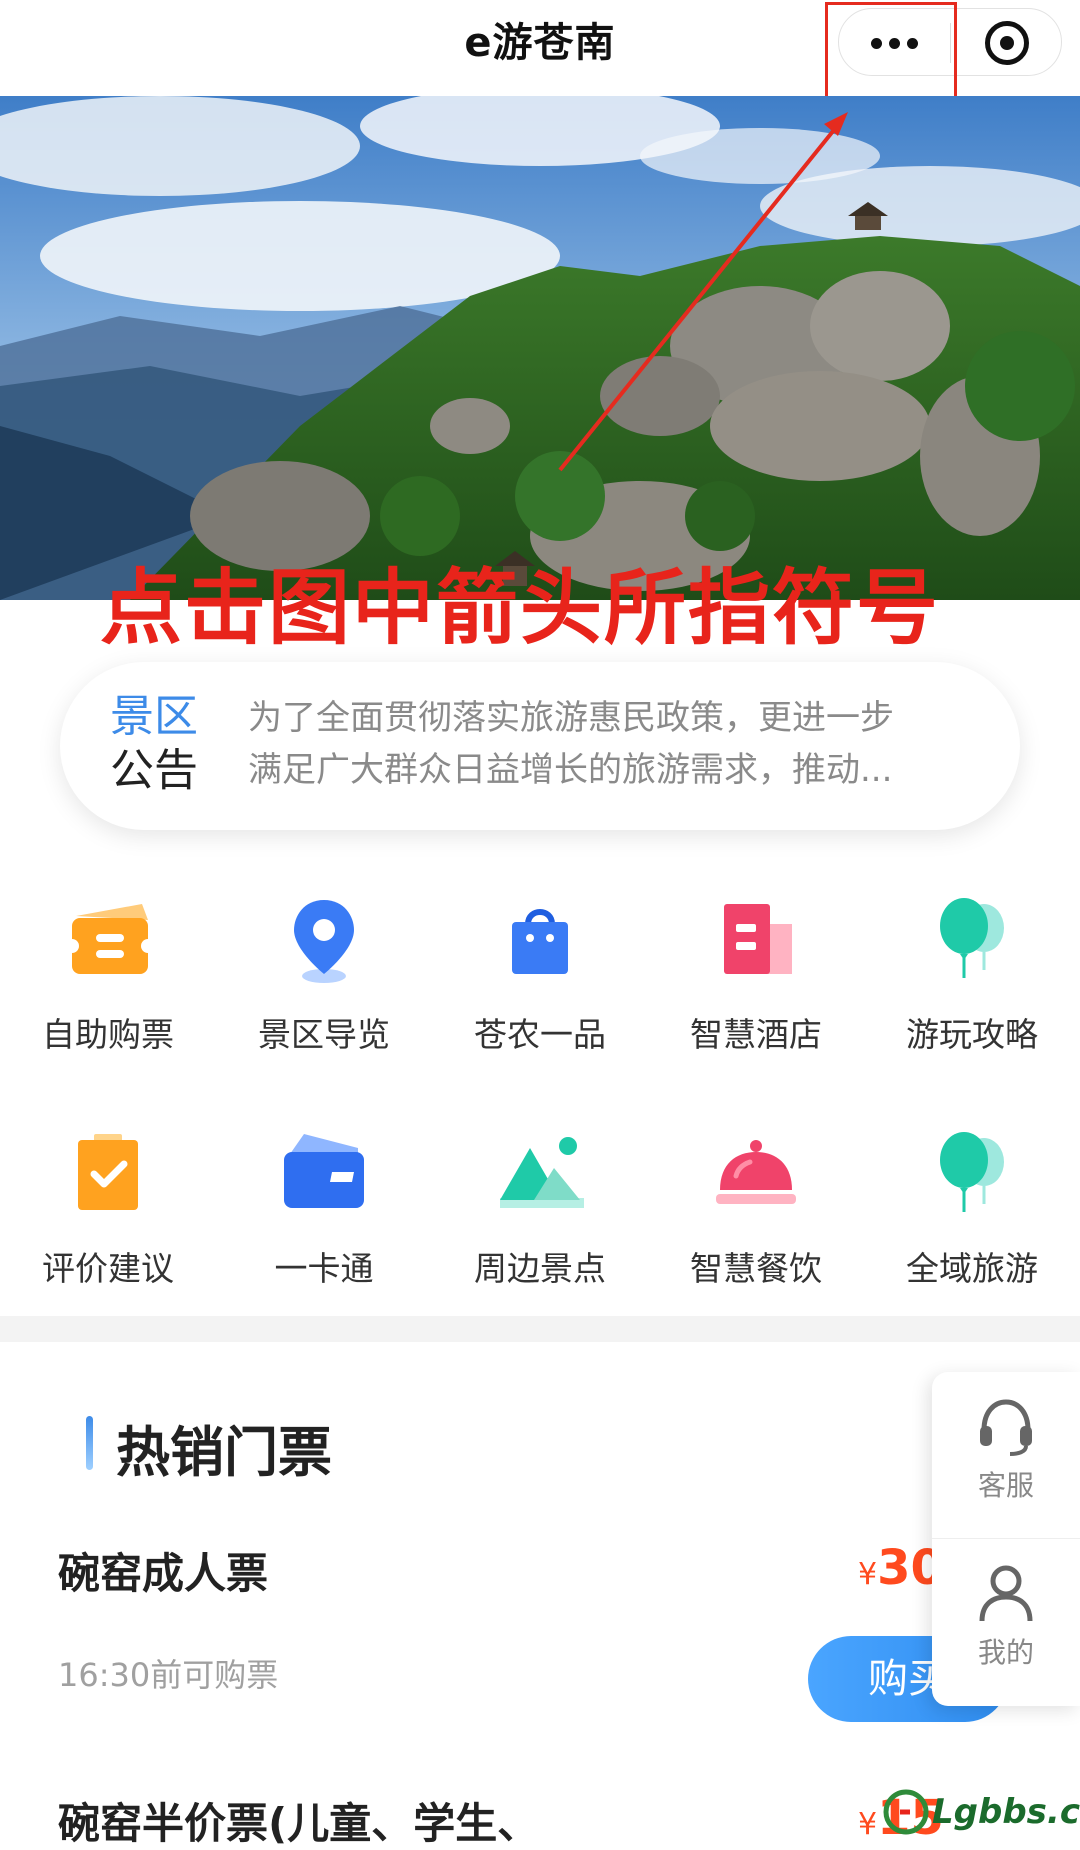 The image size is (1080, 1850). Describe the element at coordinates (540, 1329) in the screenshot. I see `section-divider` at that location.